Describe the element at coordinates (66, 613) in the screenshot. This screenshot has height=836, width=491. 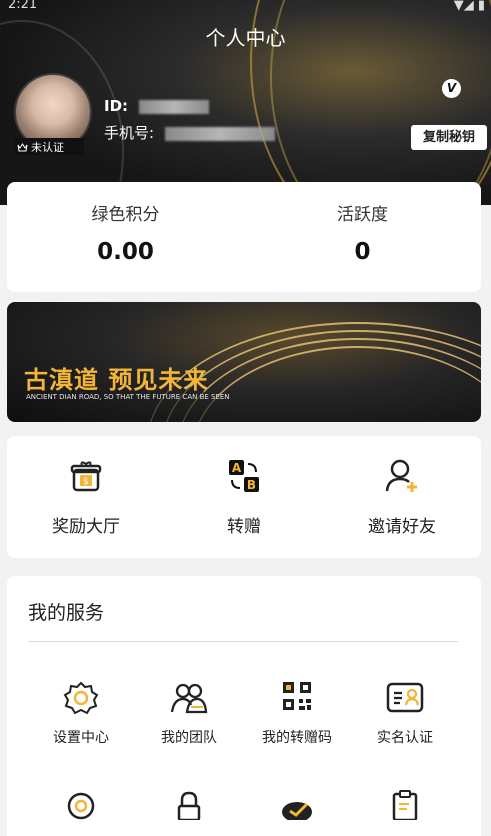
I see `services-title: 我的服务` at that location.